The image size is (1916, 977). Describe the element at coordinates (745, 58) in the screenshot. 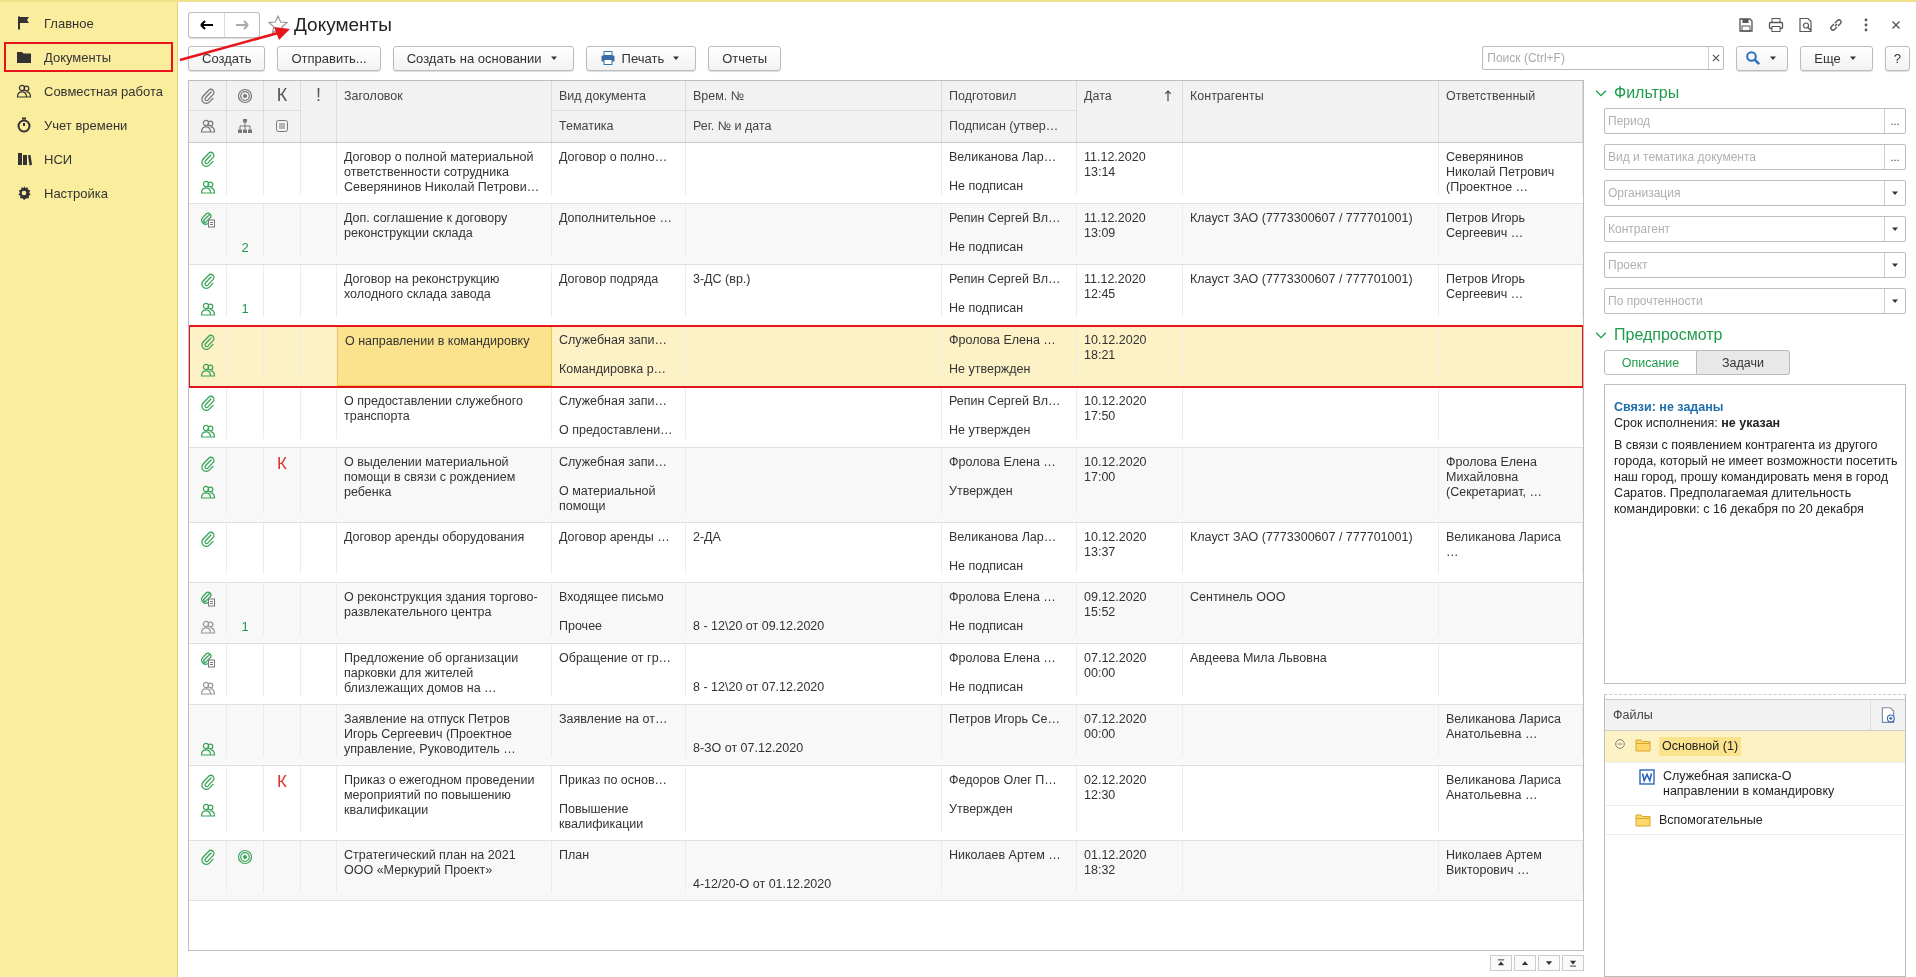

I see `toolbar-button: Отчеты` at that location.